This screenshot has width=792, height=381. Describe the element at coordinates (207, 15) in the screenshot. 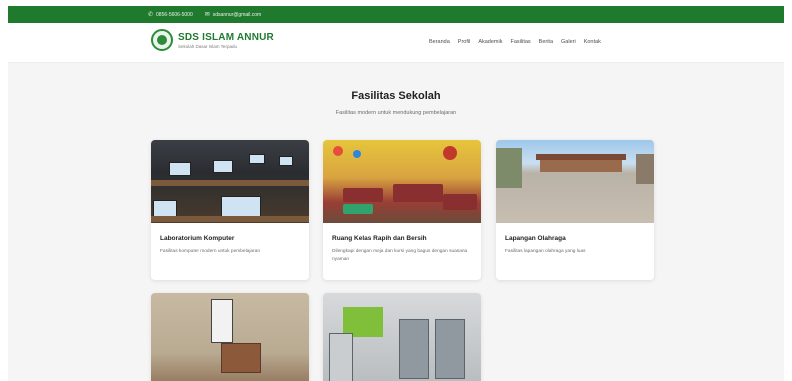

I see `mail-icon: ✉` at that location.